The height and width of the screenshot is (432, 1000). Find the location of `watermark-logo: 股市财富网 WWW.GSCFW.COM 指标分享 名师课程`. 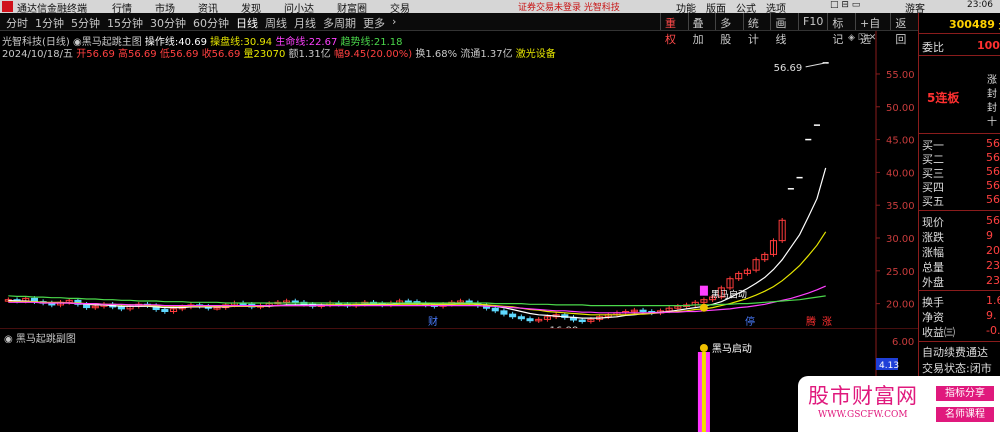

watermark-logo: 股市财富网 WWW.GSCFW.COM 指标分享 名师课程 is located at coordinates (899, 404).